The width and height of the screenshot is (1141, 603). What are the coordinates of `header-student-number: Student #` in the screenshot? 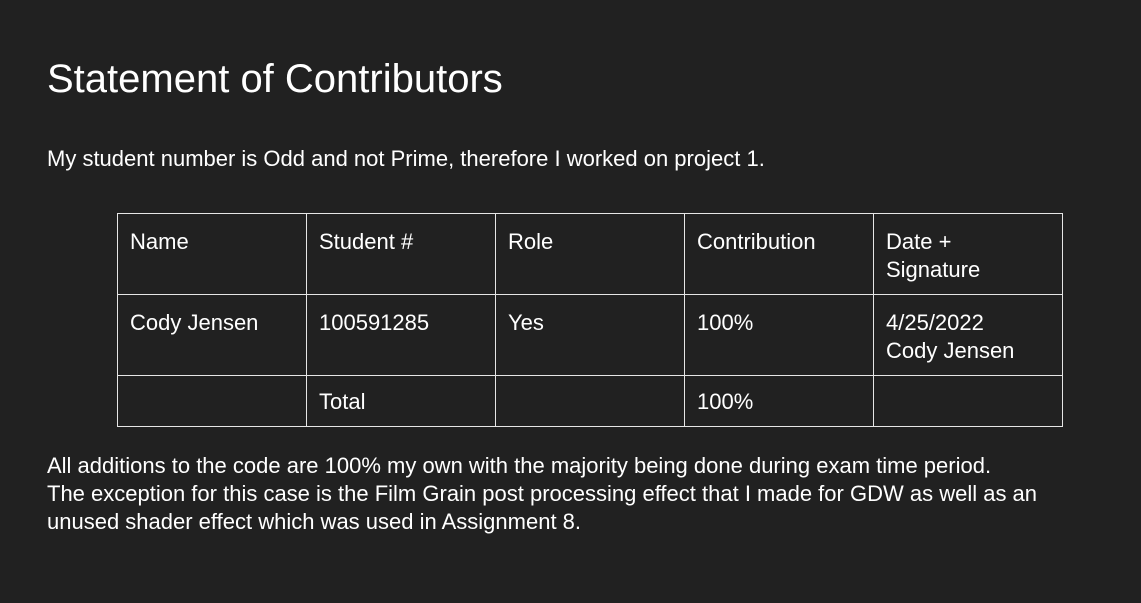 It's located at (401, 254).